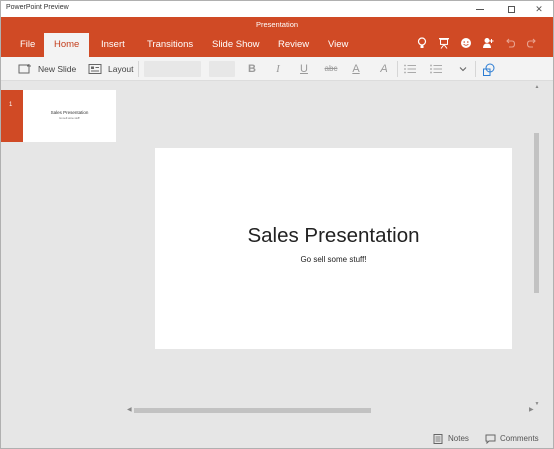 The height and width of the screenshot is (449, 554). I want to click on layout-label: Layout, so click(121, 69).